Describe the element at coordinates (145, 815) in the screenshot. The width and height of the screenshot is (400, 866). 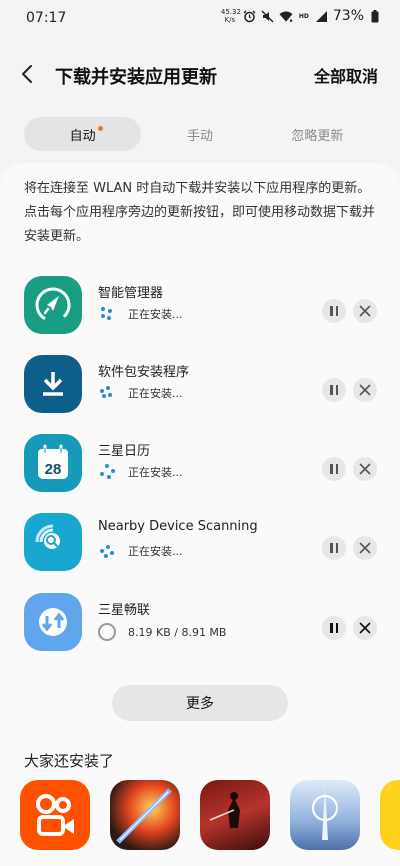
I see `game-sword-icon` at that location.